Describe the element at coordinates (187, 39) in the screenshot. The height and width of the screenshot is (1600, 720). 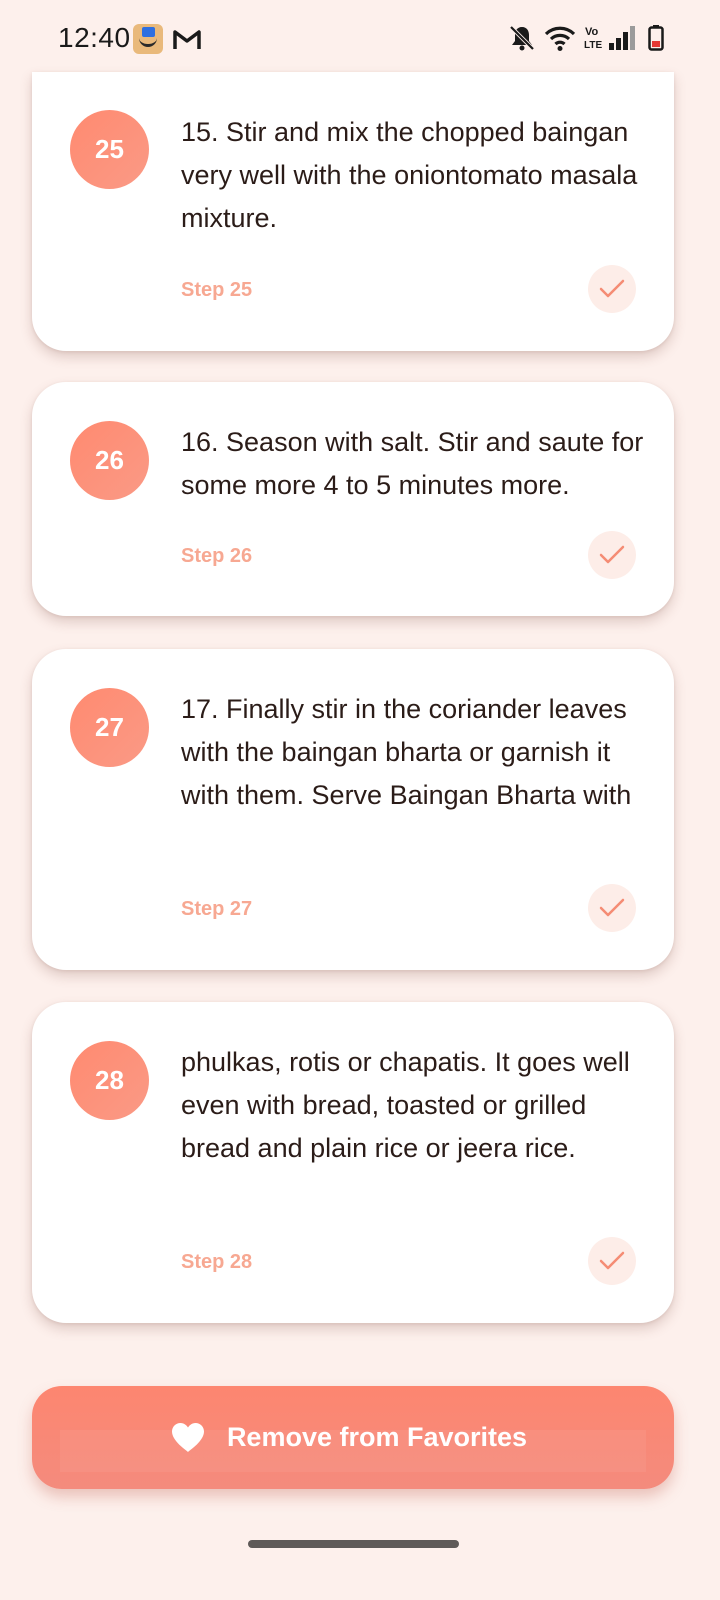
I see `gmail-icon` at that location.